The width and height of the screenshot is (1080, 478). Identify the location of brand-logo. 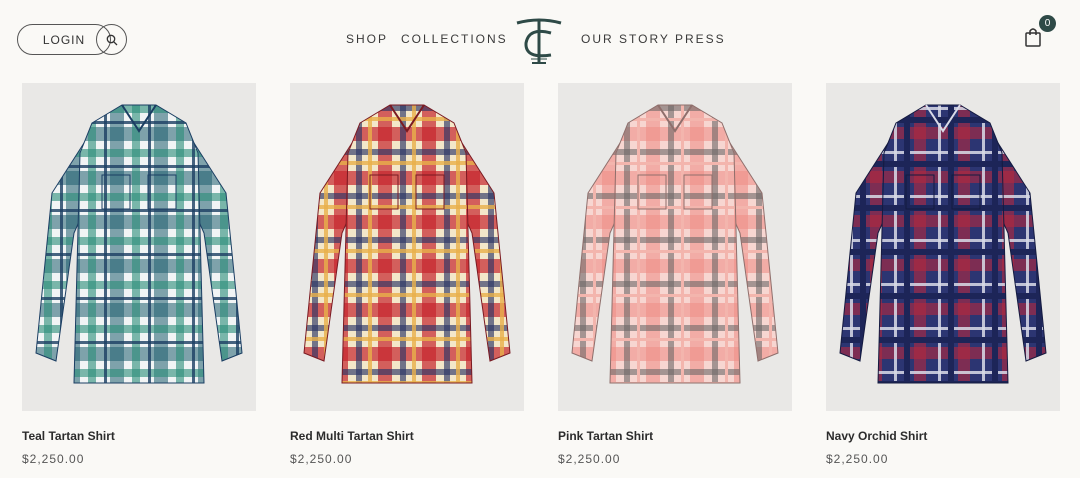
(539, 41).